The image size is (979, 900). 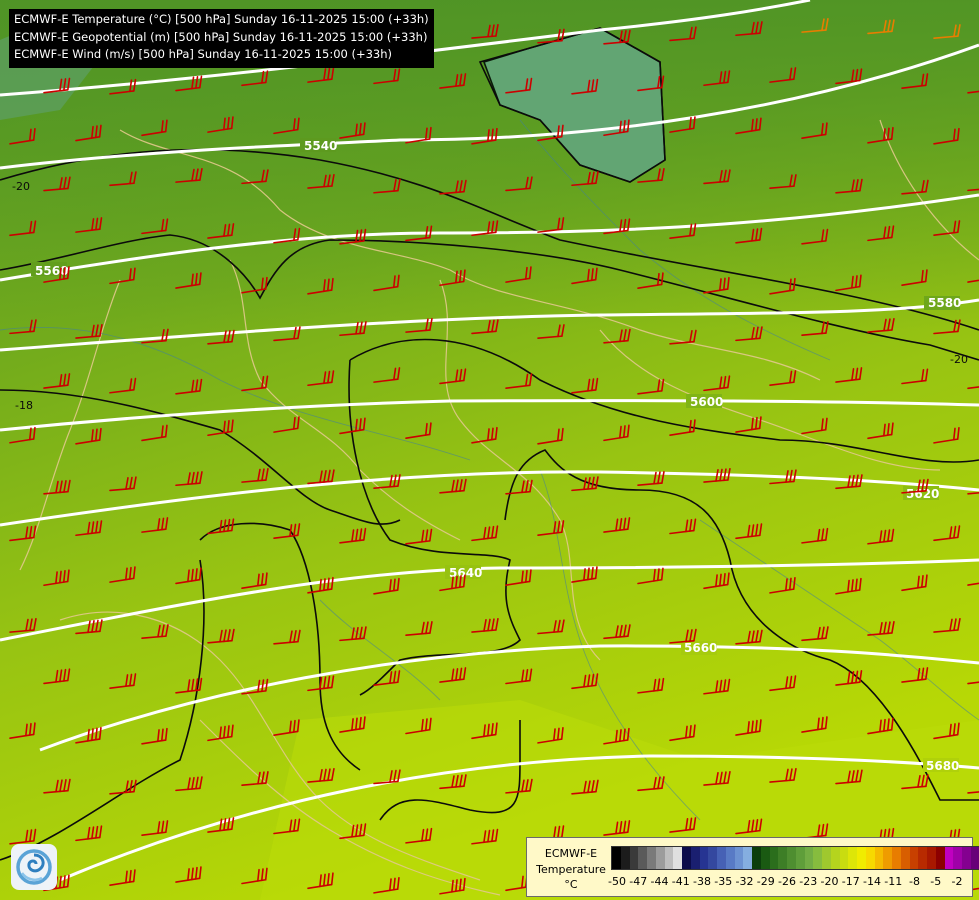 I want to click on legend-tick-label: -44, so click(x=659, y=881).